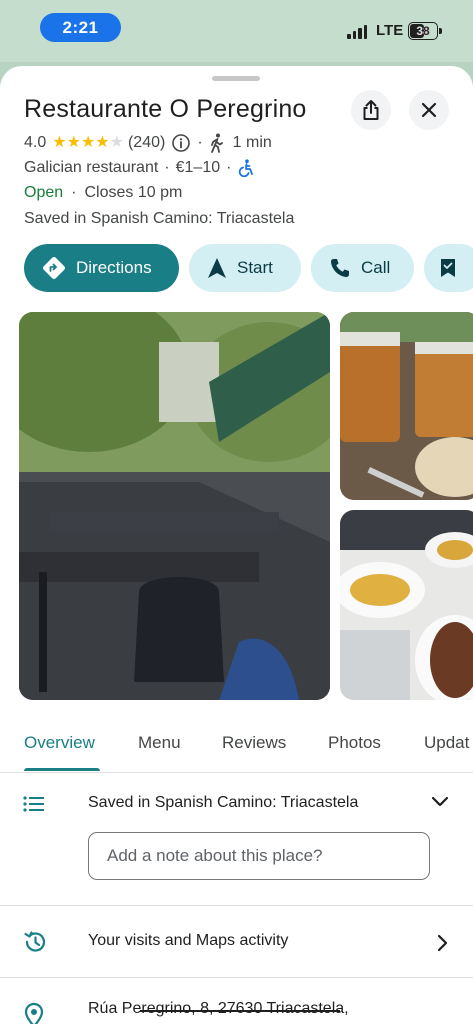 Image resolution: width=473 pixels, height=1024 pixels. Describe the element at coordinates (255, 267) in the screenshot. I see `start-label: Start` at that location.